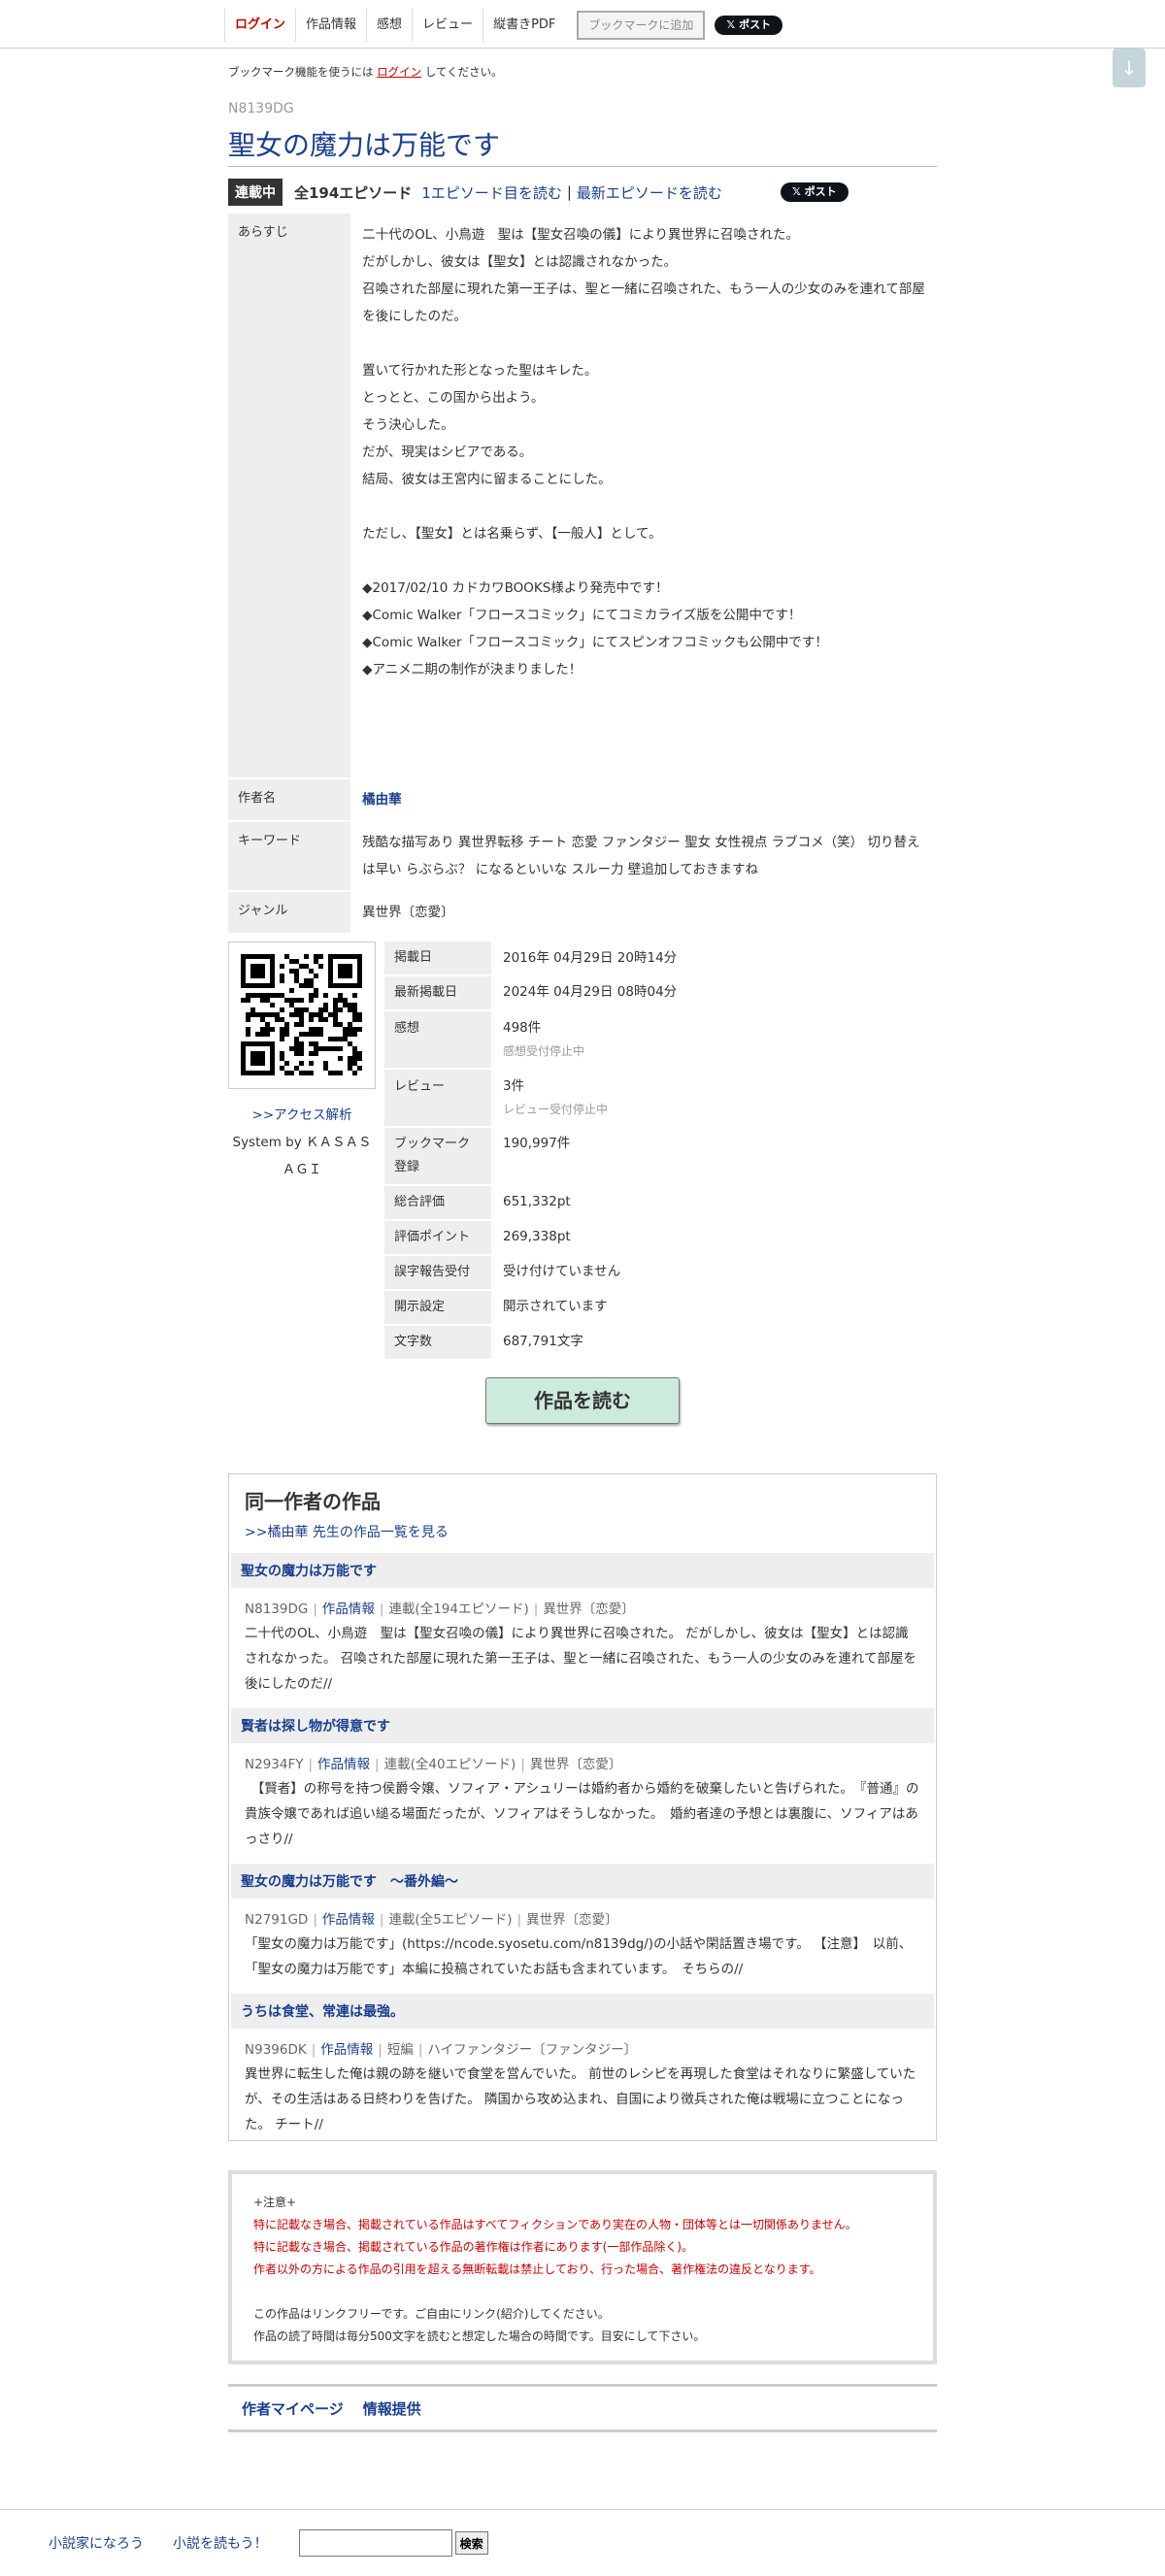 The width and height of the screenshot is (1165, 2576). Describe the element at coordinates (220, 2543) in the screenshot. I see `footer-read-link: 小説を読もう！` at that location.